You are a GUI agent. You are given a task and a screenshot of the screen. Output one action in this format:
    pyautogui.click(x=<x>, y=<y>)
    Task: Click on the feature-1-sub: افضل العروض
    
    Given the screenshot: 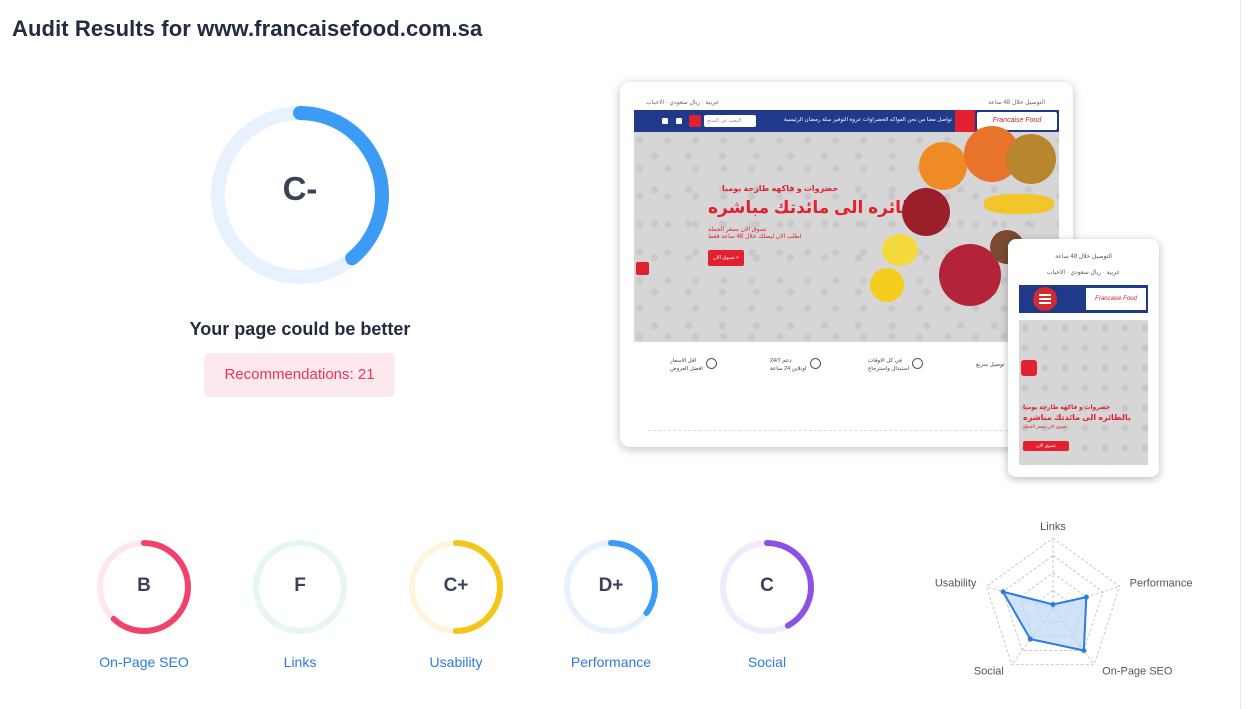 What is the action you would take?
    pyautogui.click(x=686, y=369)
    